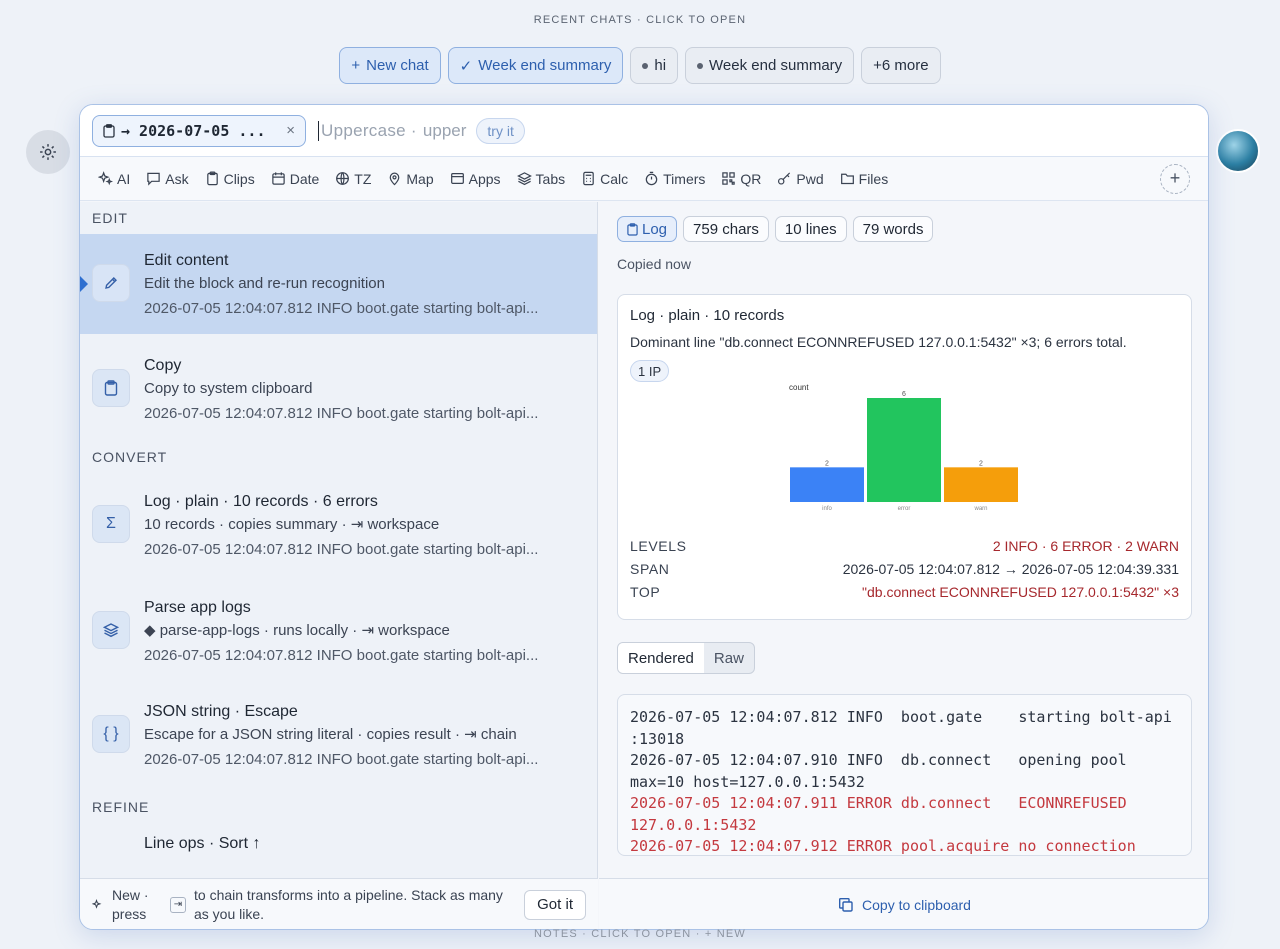  What do you see at coordinates (129, 913) in the screenshot?
I see `tip-press-label: press` at bounding box center [129, 913].